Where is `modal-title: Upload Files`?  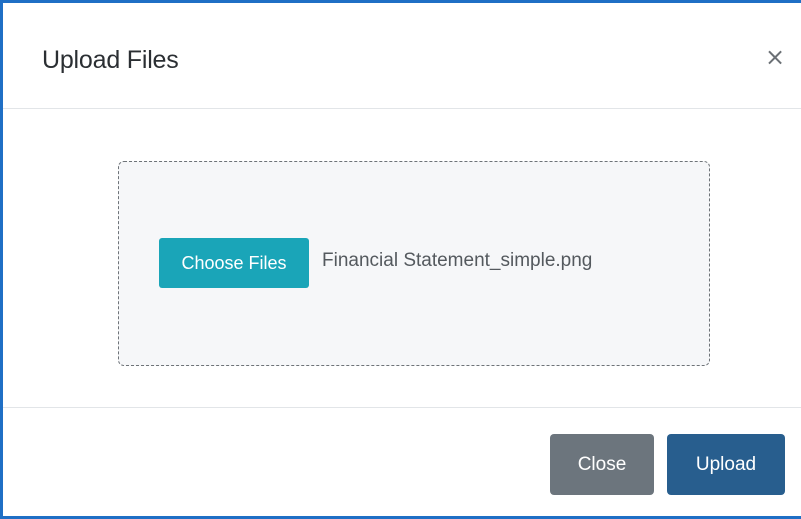
modal-title: Upload Files is located at coordinates (110, 60).